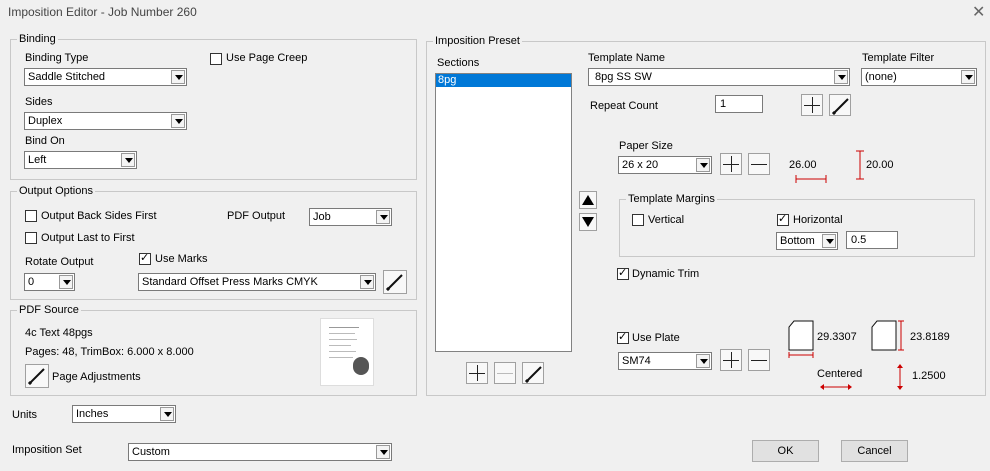 The height and width of the screenshot is (471, 990). What do you see at coordinates (458, 63) in the screenshot?
I see `sections-label: Sections` at bounding box center [458, 63].